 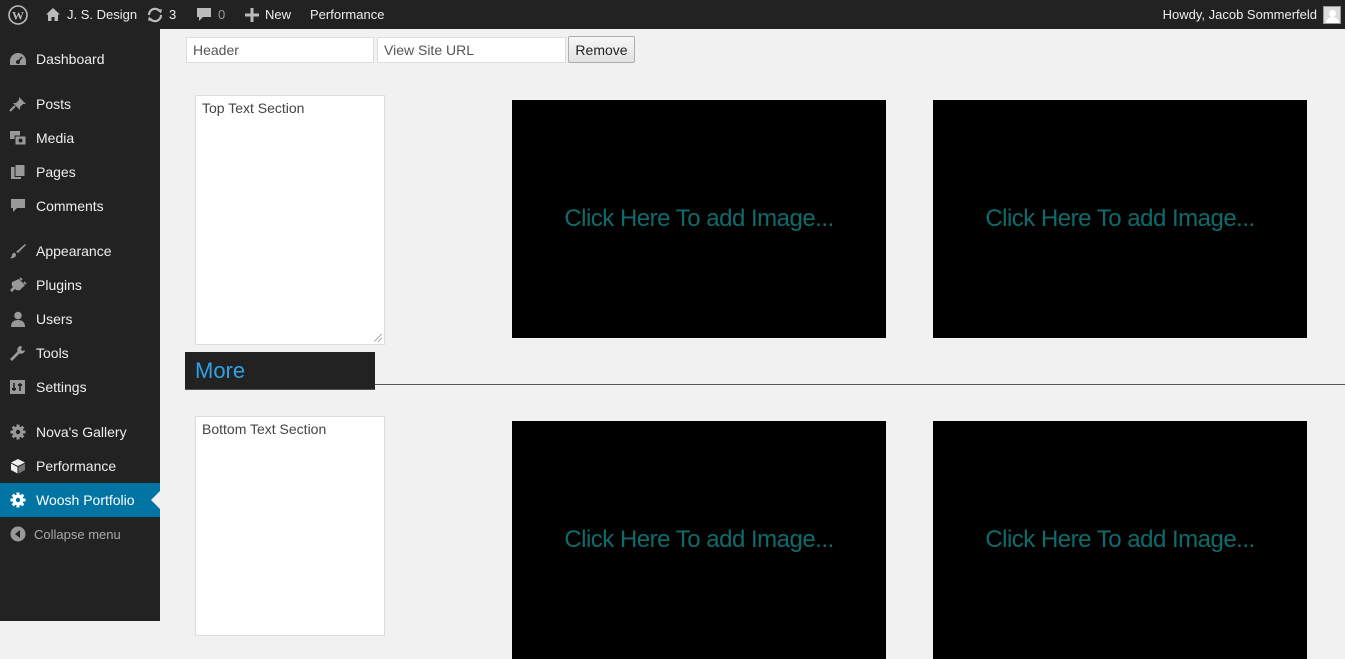 I want to click on performance-label: Performance, so click(x=347, y=14).